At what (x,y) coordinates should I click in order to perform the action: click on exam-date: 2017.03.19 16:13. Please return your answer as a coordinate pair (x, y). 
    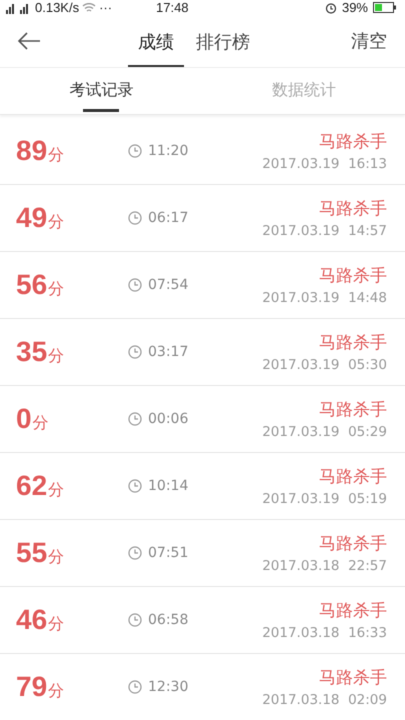
    Looking at the image, I should click on (324, 164).